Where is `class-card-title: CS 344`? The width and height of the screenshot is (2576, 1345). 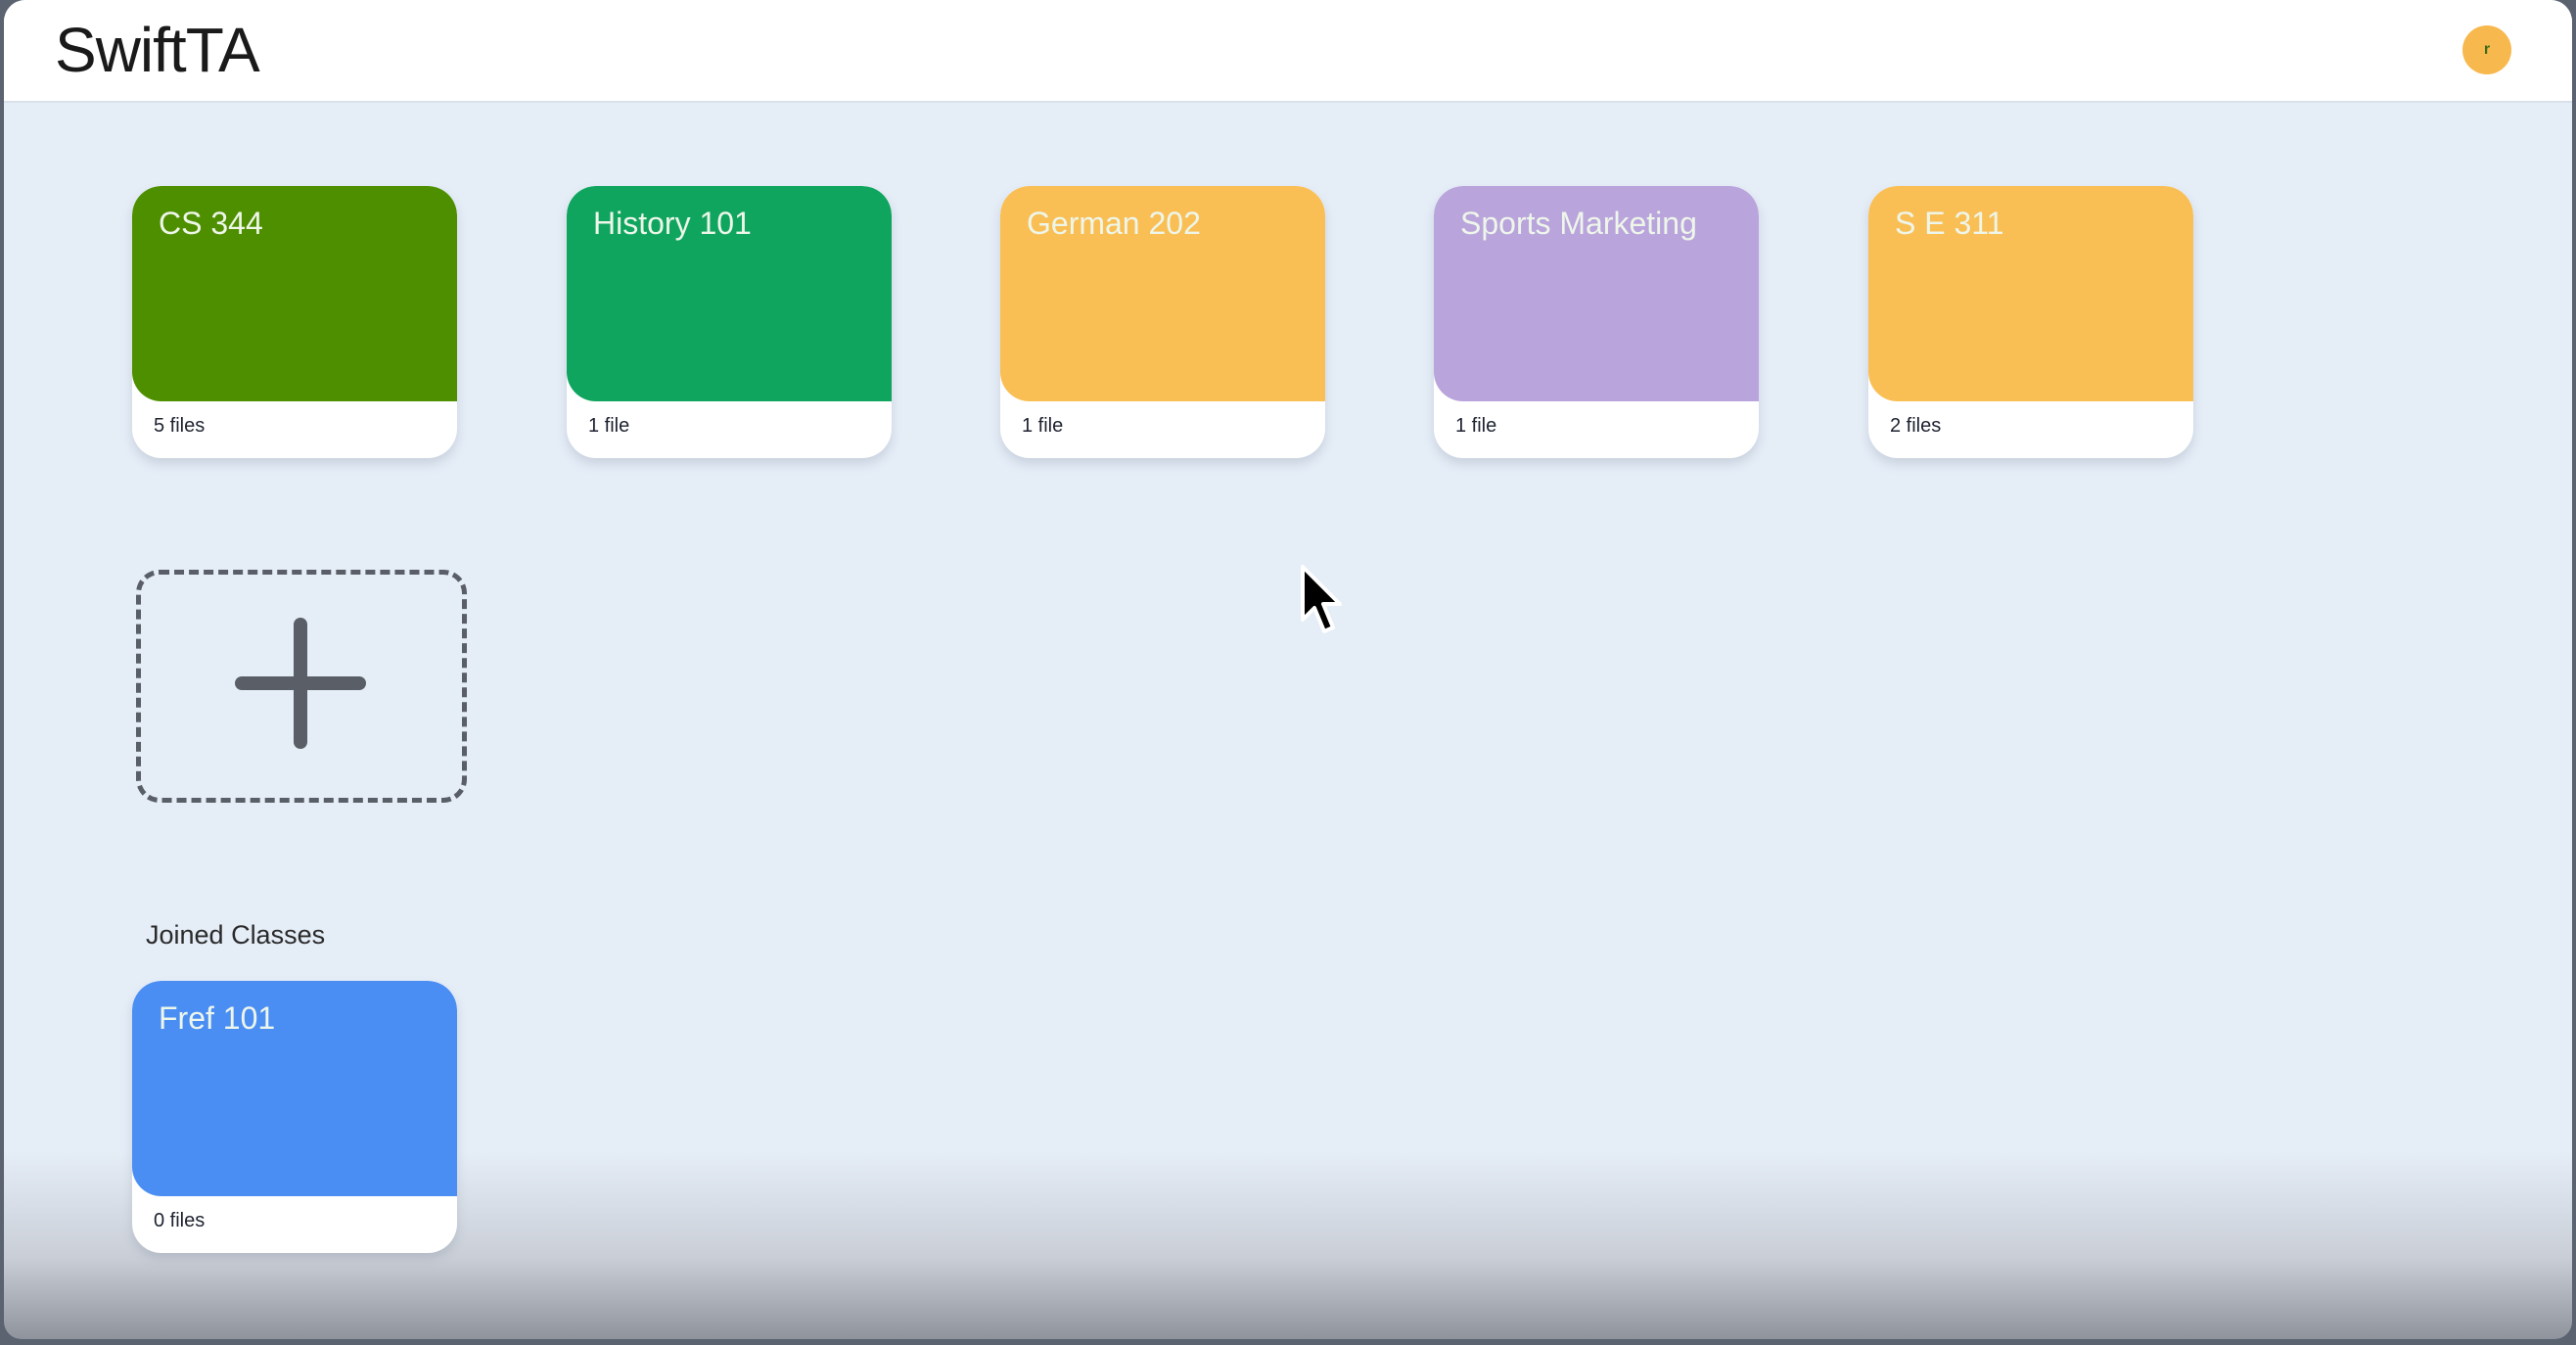
class-card-title: CS 344 is located at coordinates (211, 223).